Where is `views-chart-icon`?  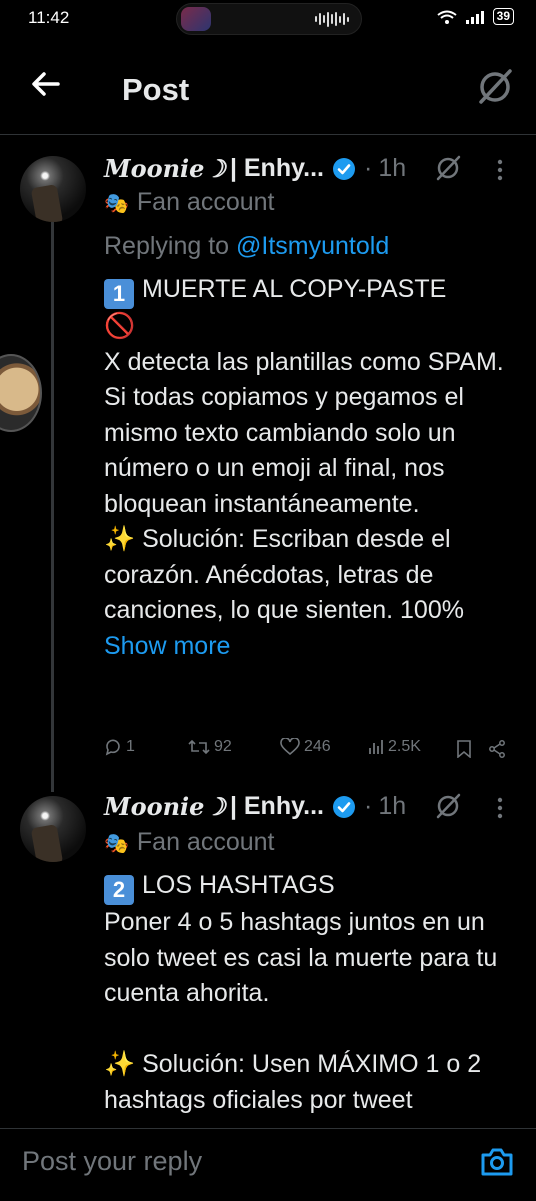 views-chart-icon is located at coordinates (376, 747).